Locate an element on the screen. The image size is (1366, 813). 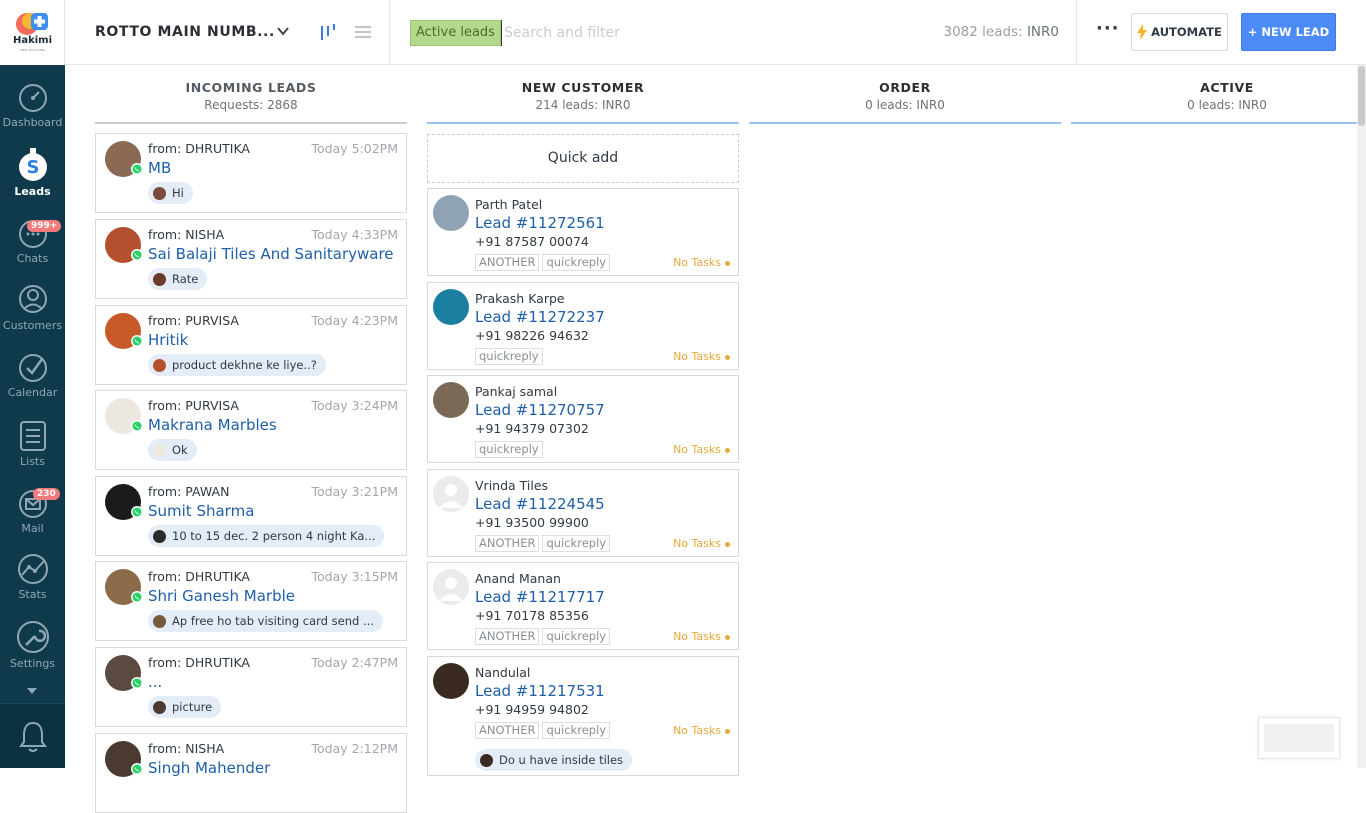
lead-number-link: Lead #11270757 is located at coordinates (540, 410).